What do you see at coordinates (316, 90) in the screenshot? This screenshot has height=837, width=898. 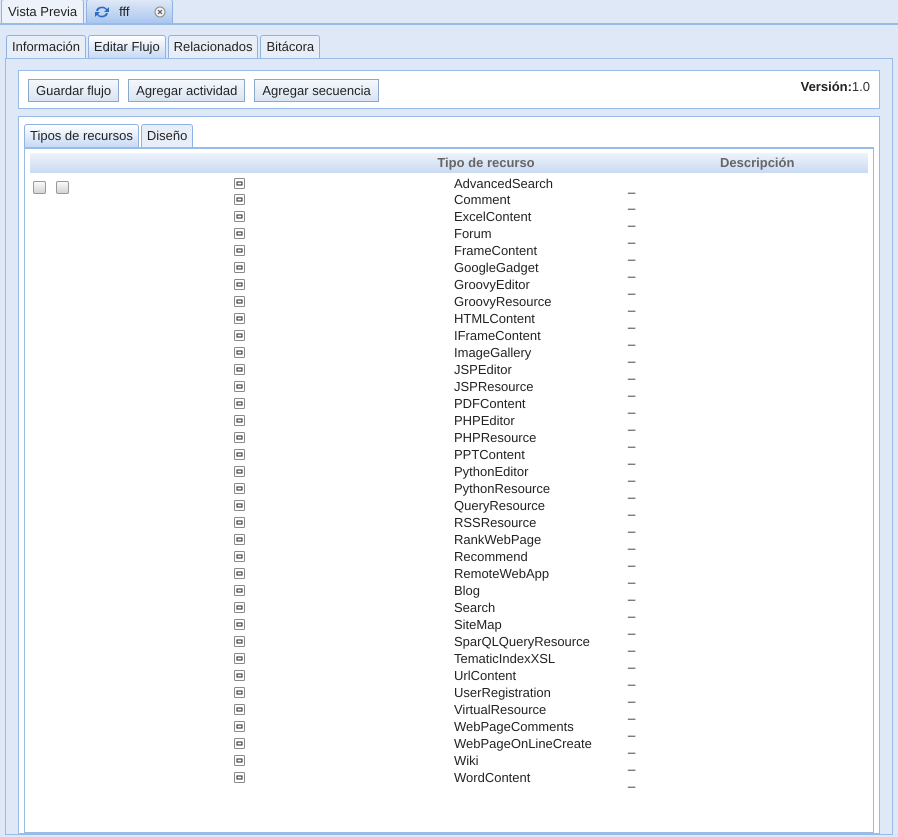 I see `toolbar-button: Agregar secuencia` at bounding box center [316, 90].